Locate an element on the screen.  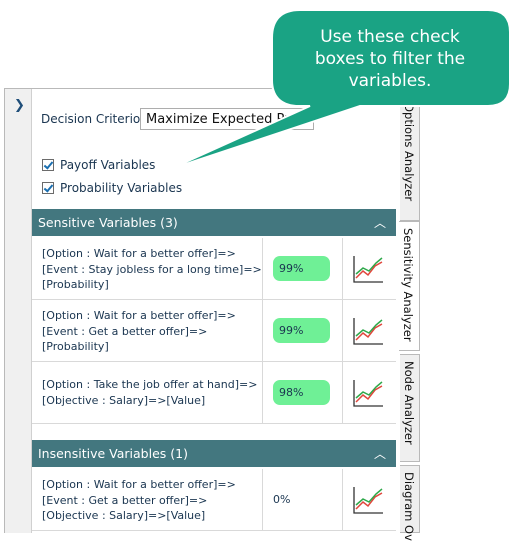
tab-sensitivity-analyzer: Sensitivity Analyzer is located at coordinates (409, 286).